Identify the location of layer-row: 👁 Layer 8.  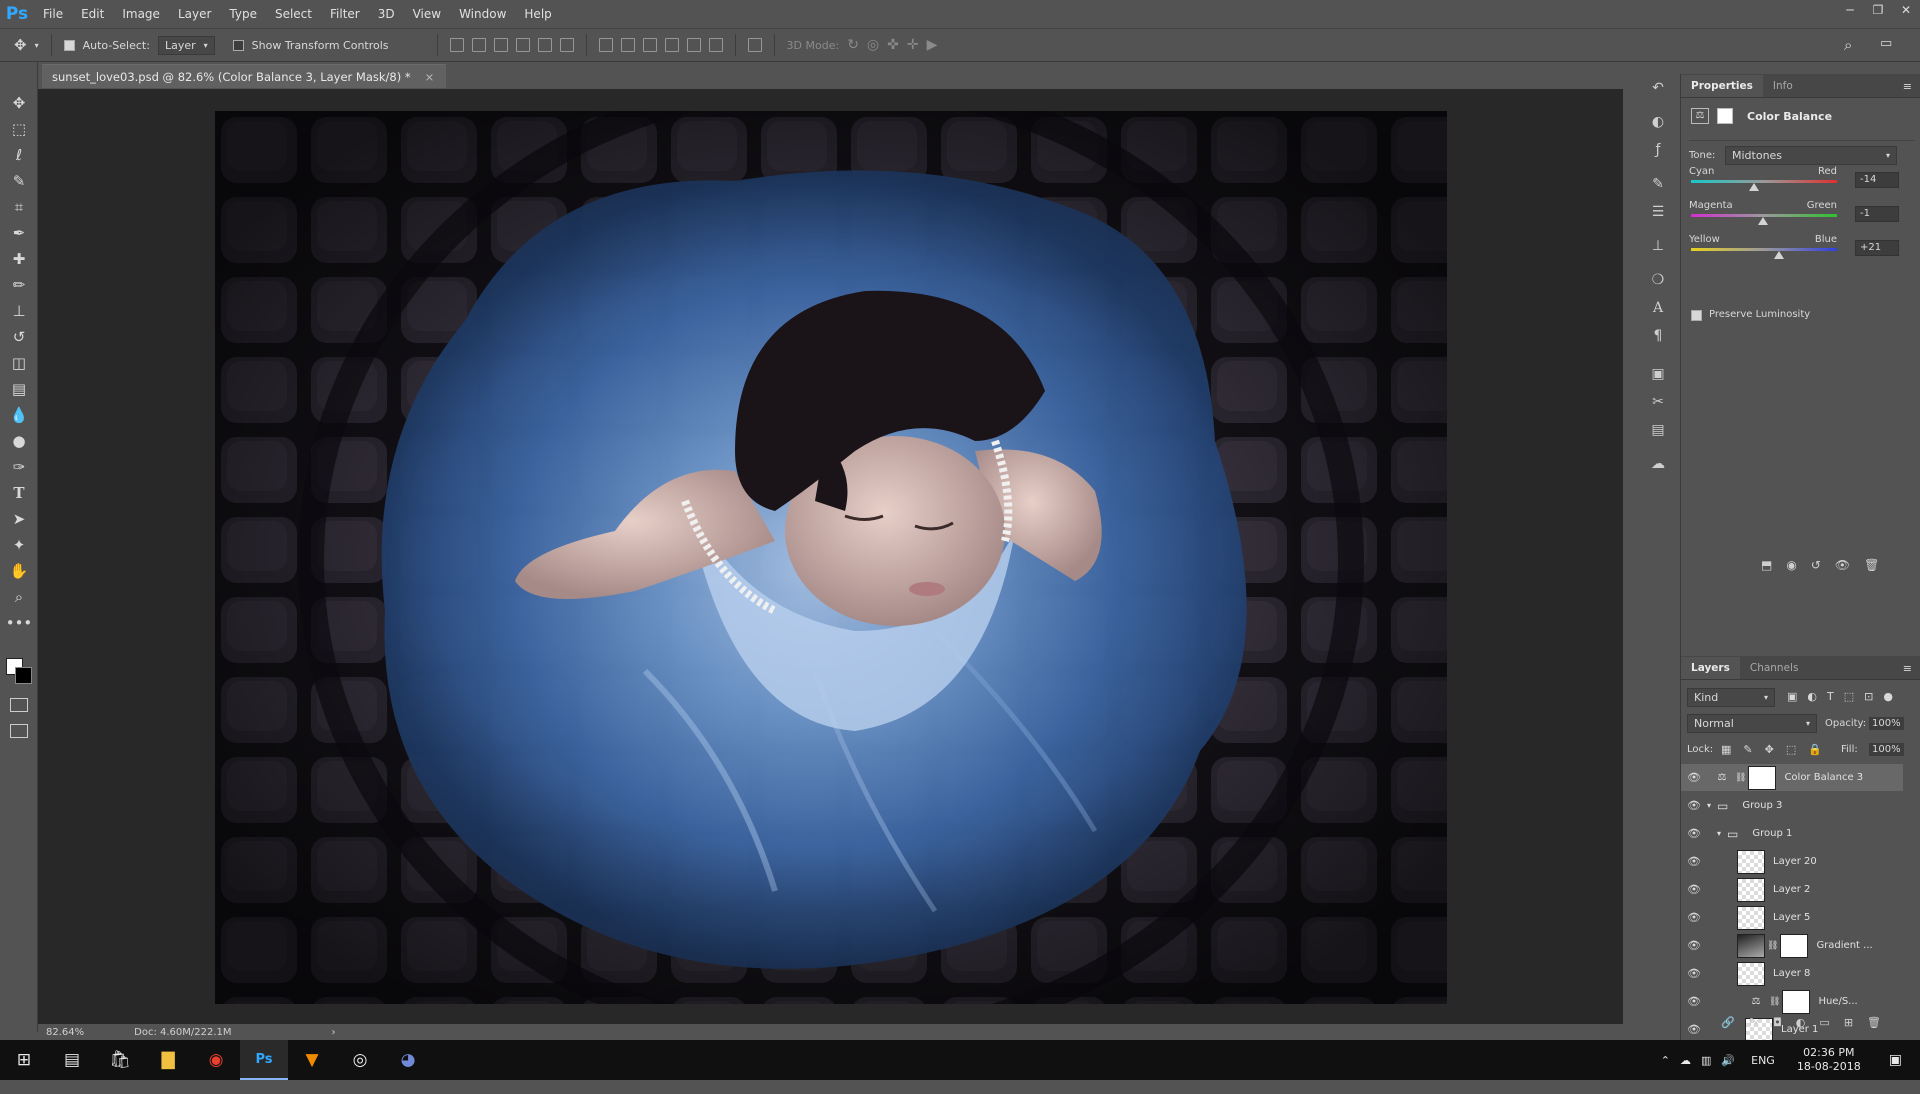
(1792, 973).